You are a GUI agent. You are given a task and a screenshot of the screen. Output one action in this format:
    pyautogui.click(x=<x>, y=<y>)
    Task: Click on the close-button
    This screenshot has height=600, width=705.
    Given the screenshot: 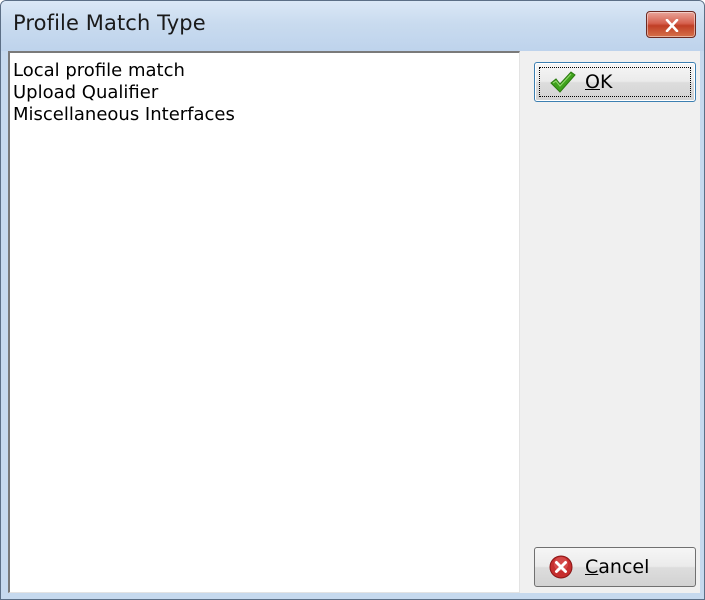 What is the action you would take?
    pyautogui.click(x=671, y=24)
    